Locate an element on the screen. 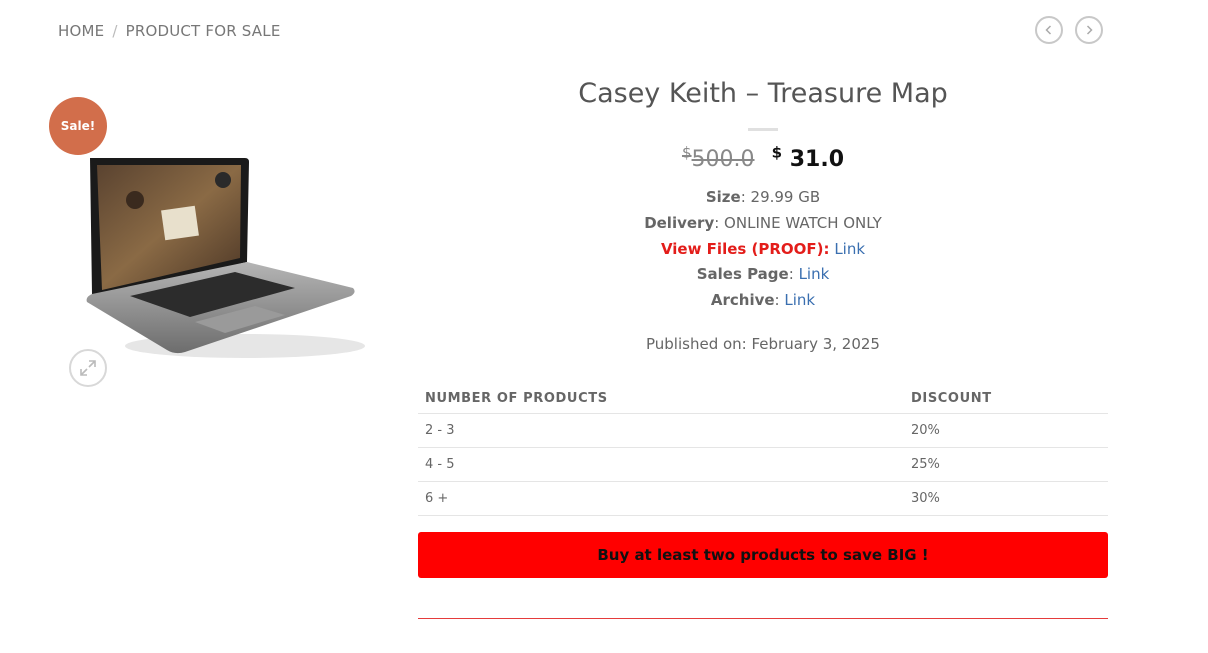  chevron-right-icon is located at coordinates (1089, 30).